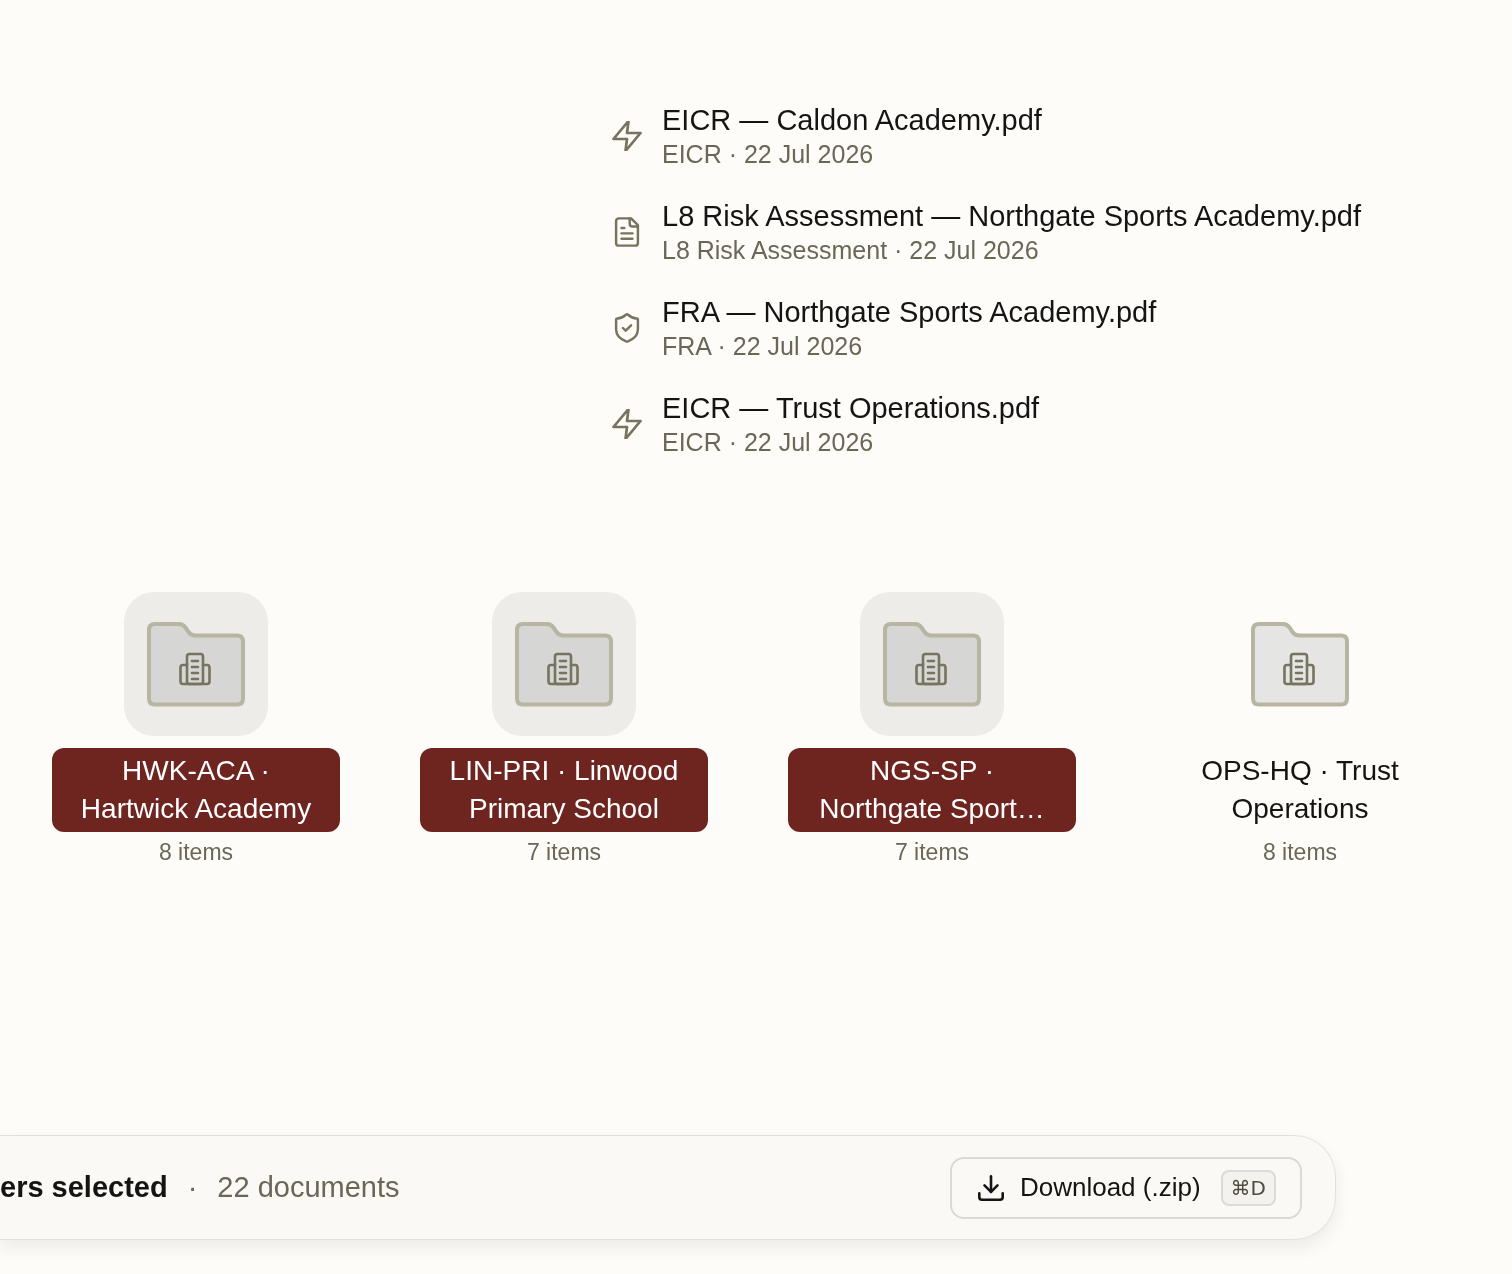 Image resolution: width=1512 pixels, height=1274 pixels. Describe the element at coordinates (1248, 1187) in the screenshot. I see `shortcut-key: ⌘D` at that location.